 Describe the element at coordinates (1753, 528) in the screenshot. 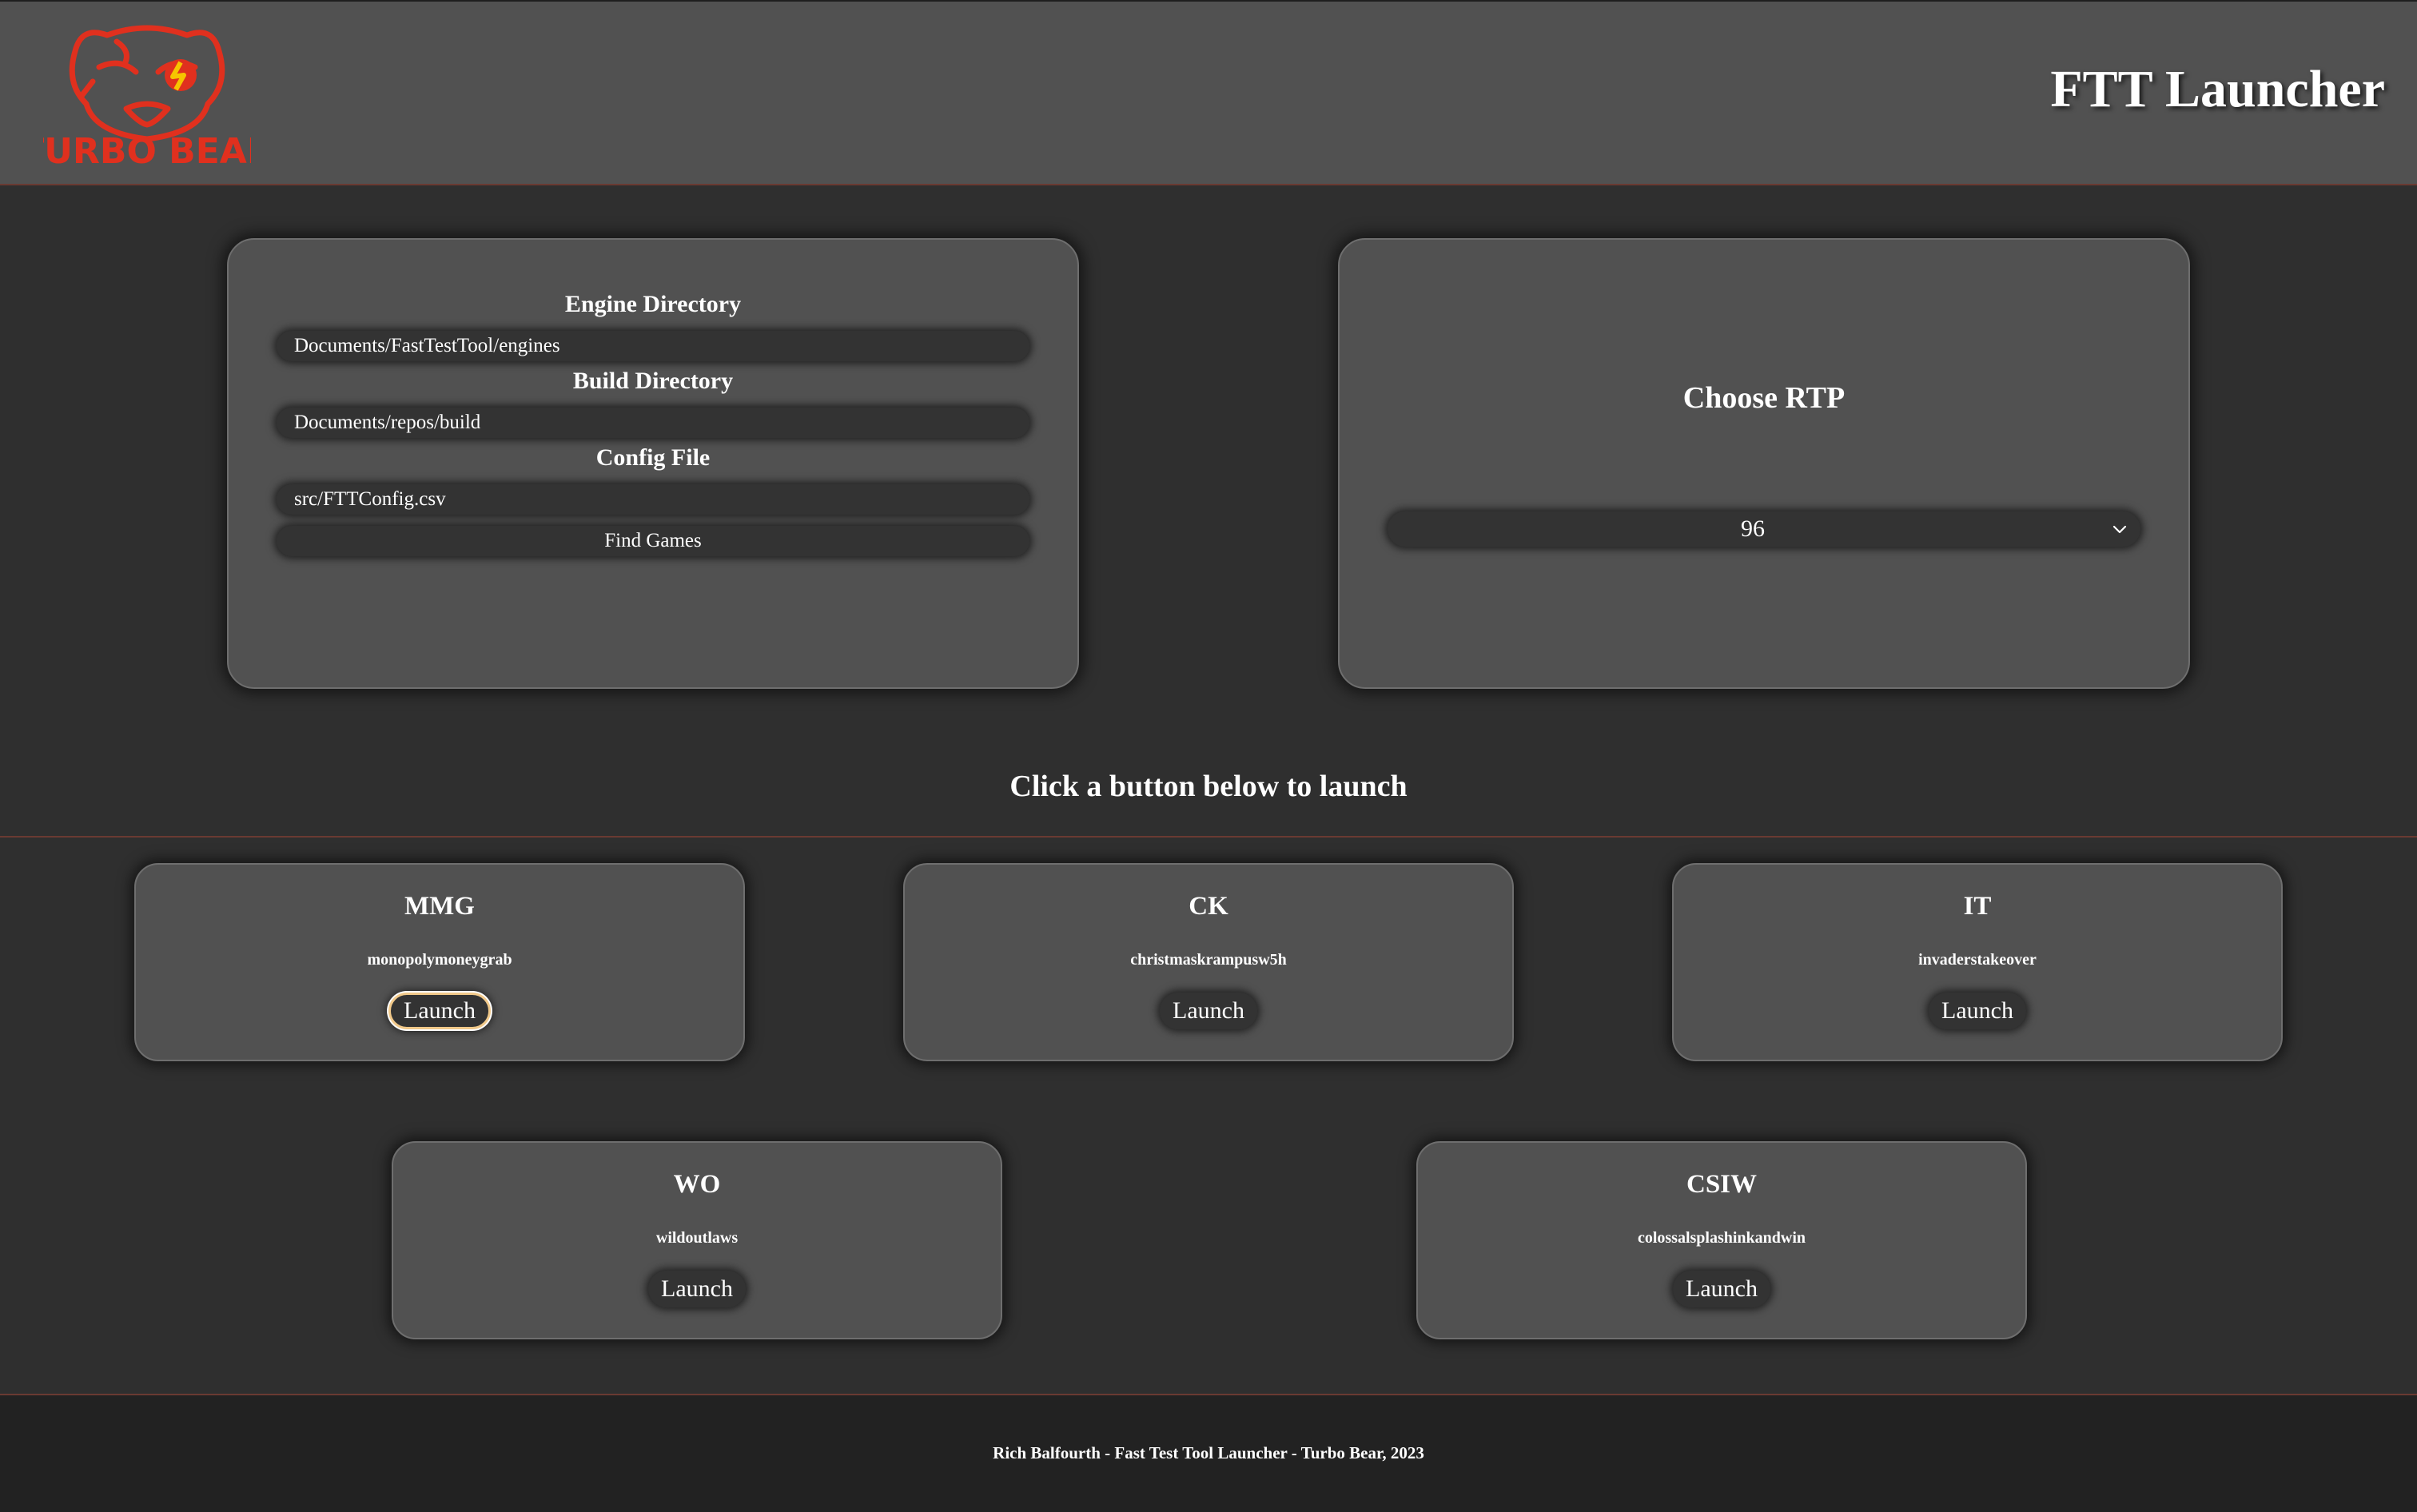

I see `rtp-selected-value: 96` at that location.